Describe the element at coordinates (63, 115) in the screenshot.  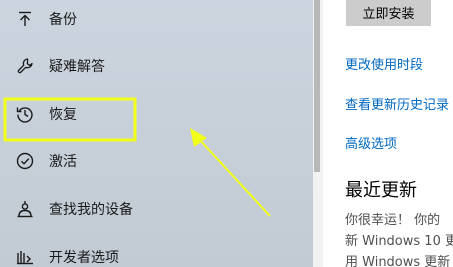
I see `sidebar-item-label: 恢复` at that location.